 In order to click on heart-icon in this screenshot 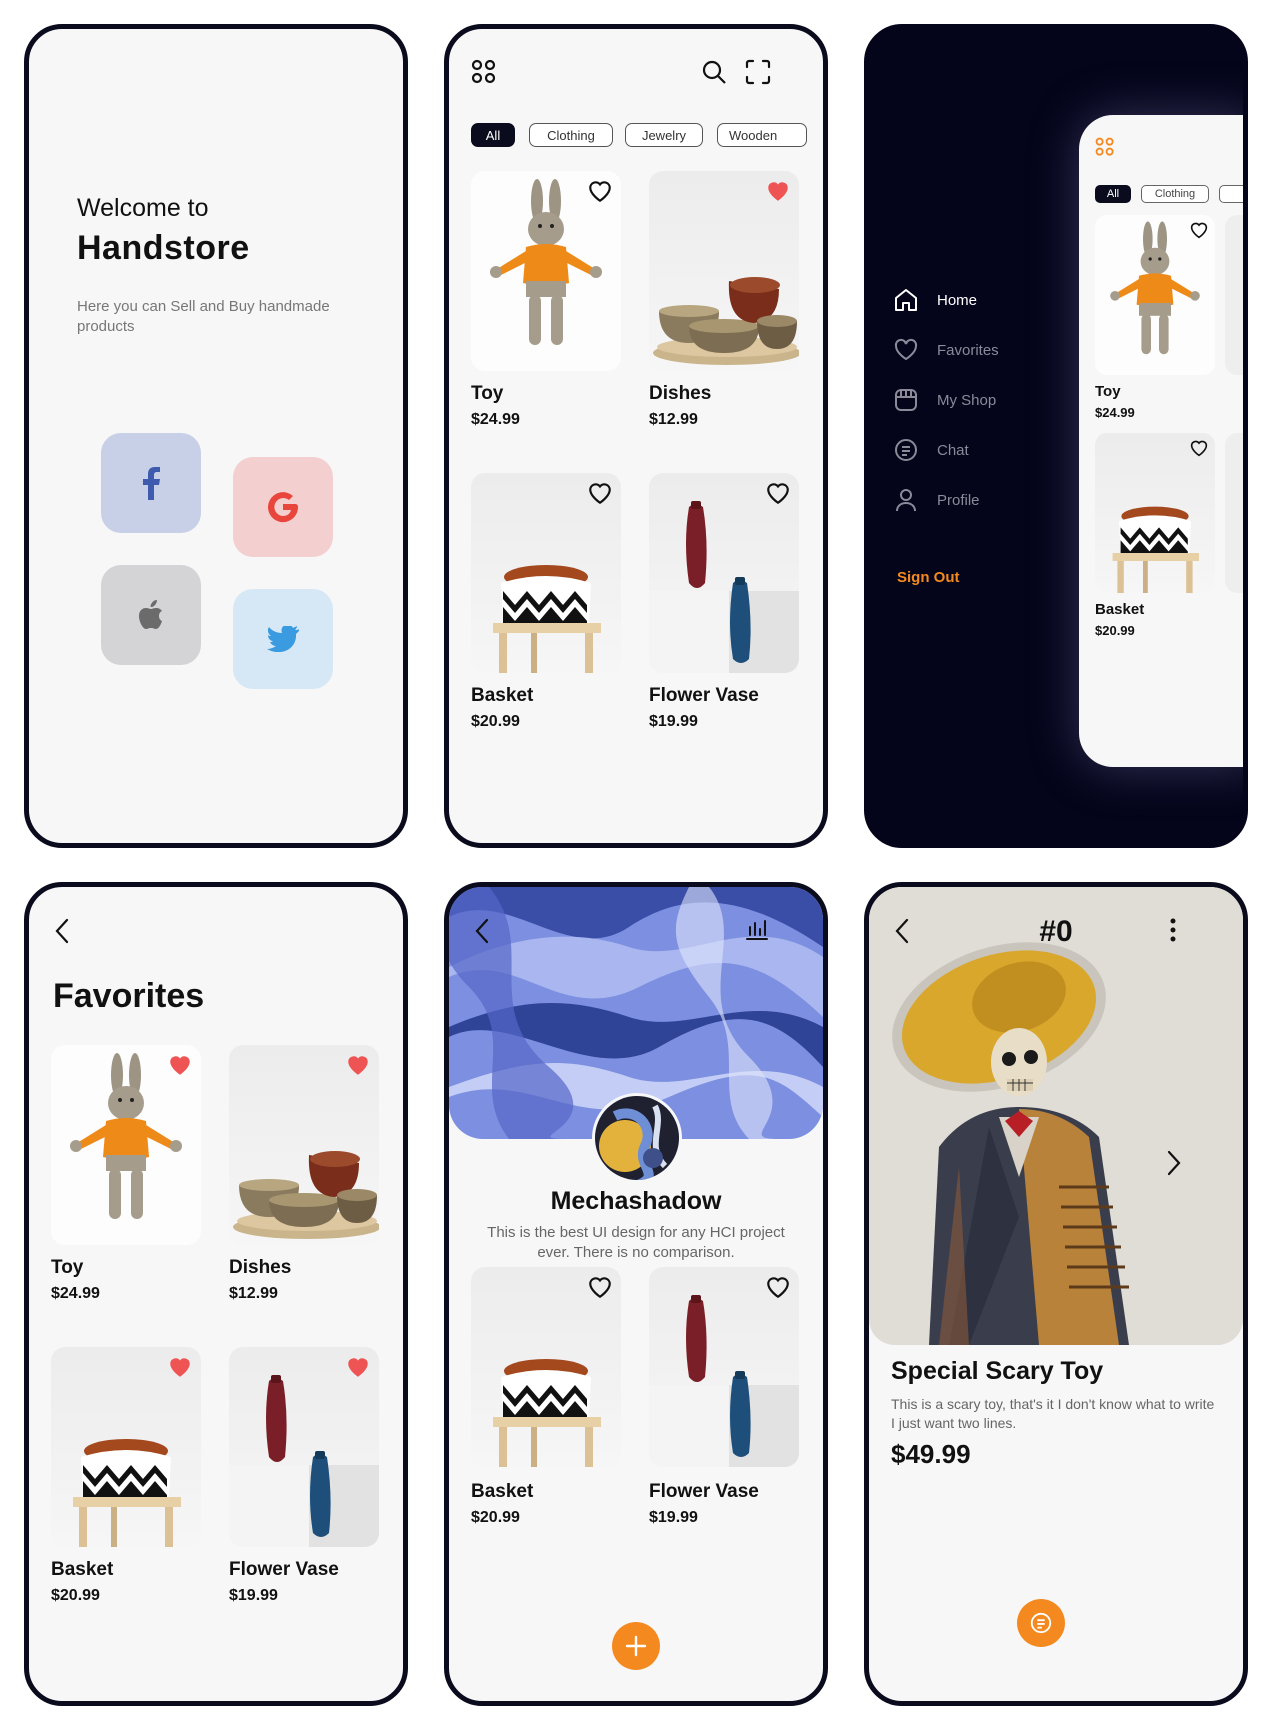, I will do `click(906, 349)`.